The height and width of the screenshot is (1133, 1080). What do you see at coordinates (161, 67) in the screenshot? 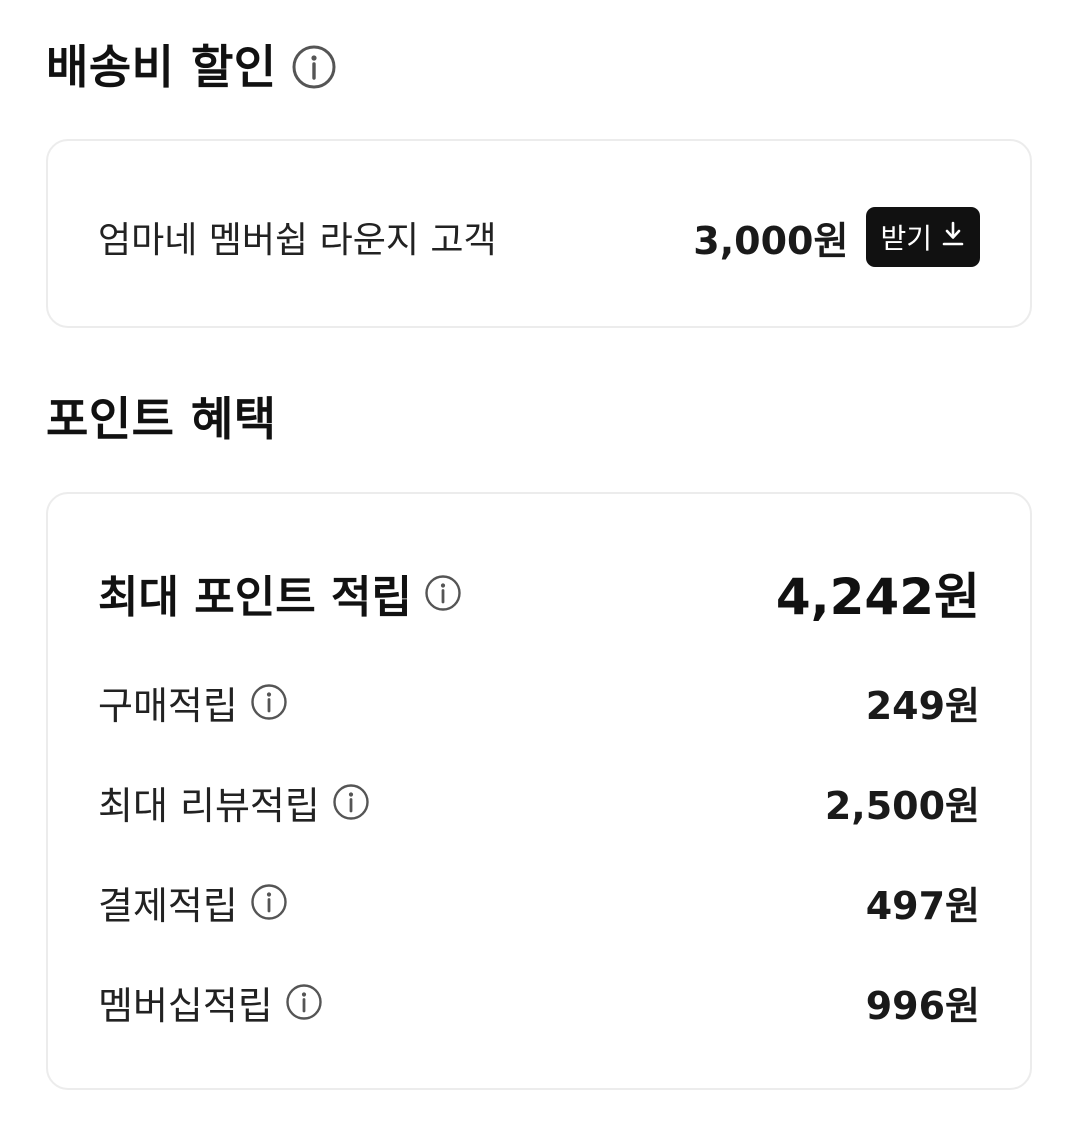
I see `shipping-discount-title: 배송비 할인` at bounding box center [161, 67].